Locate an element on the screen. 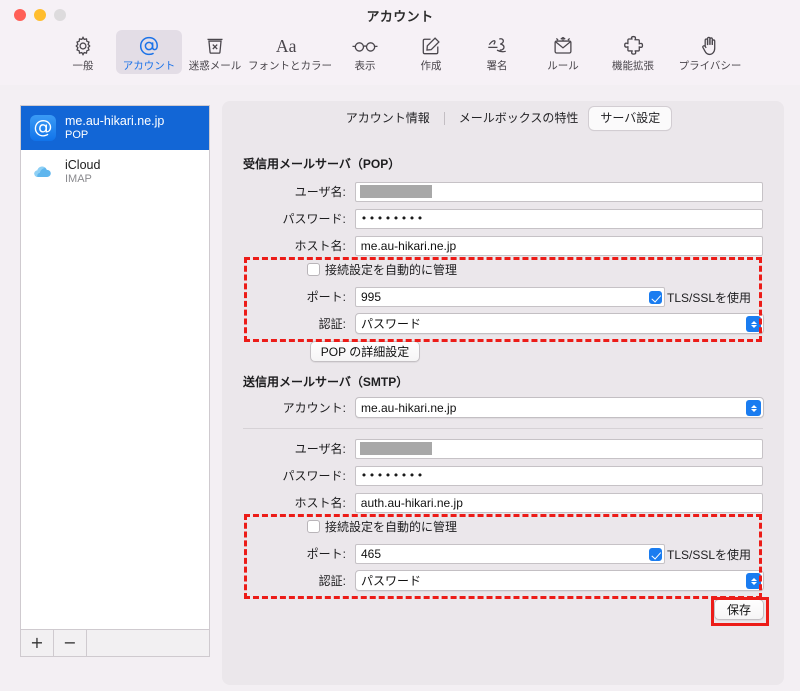 The height and width of the screenshot is (691, 800). incoming-port-input: 995 is located at coordinates (510, 296).